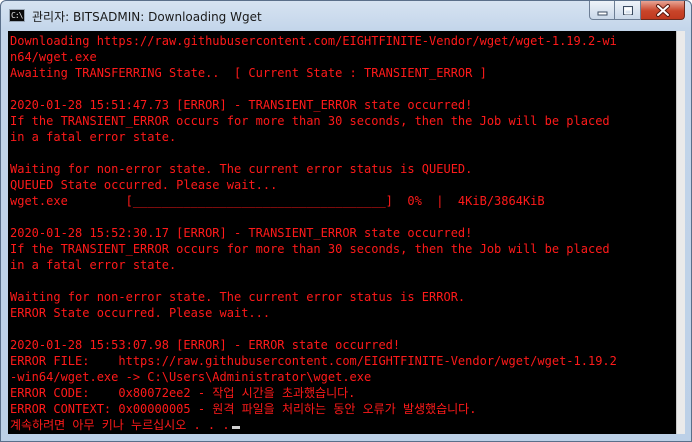  What do you see at coordinates (602, 10) in the screenshot?
I see `minimize-button` at bounding box center [602, 10].